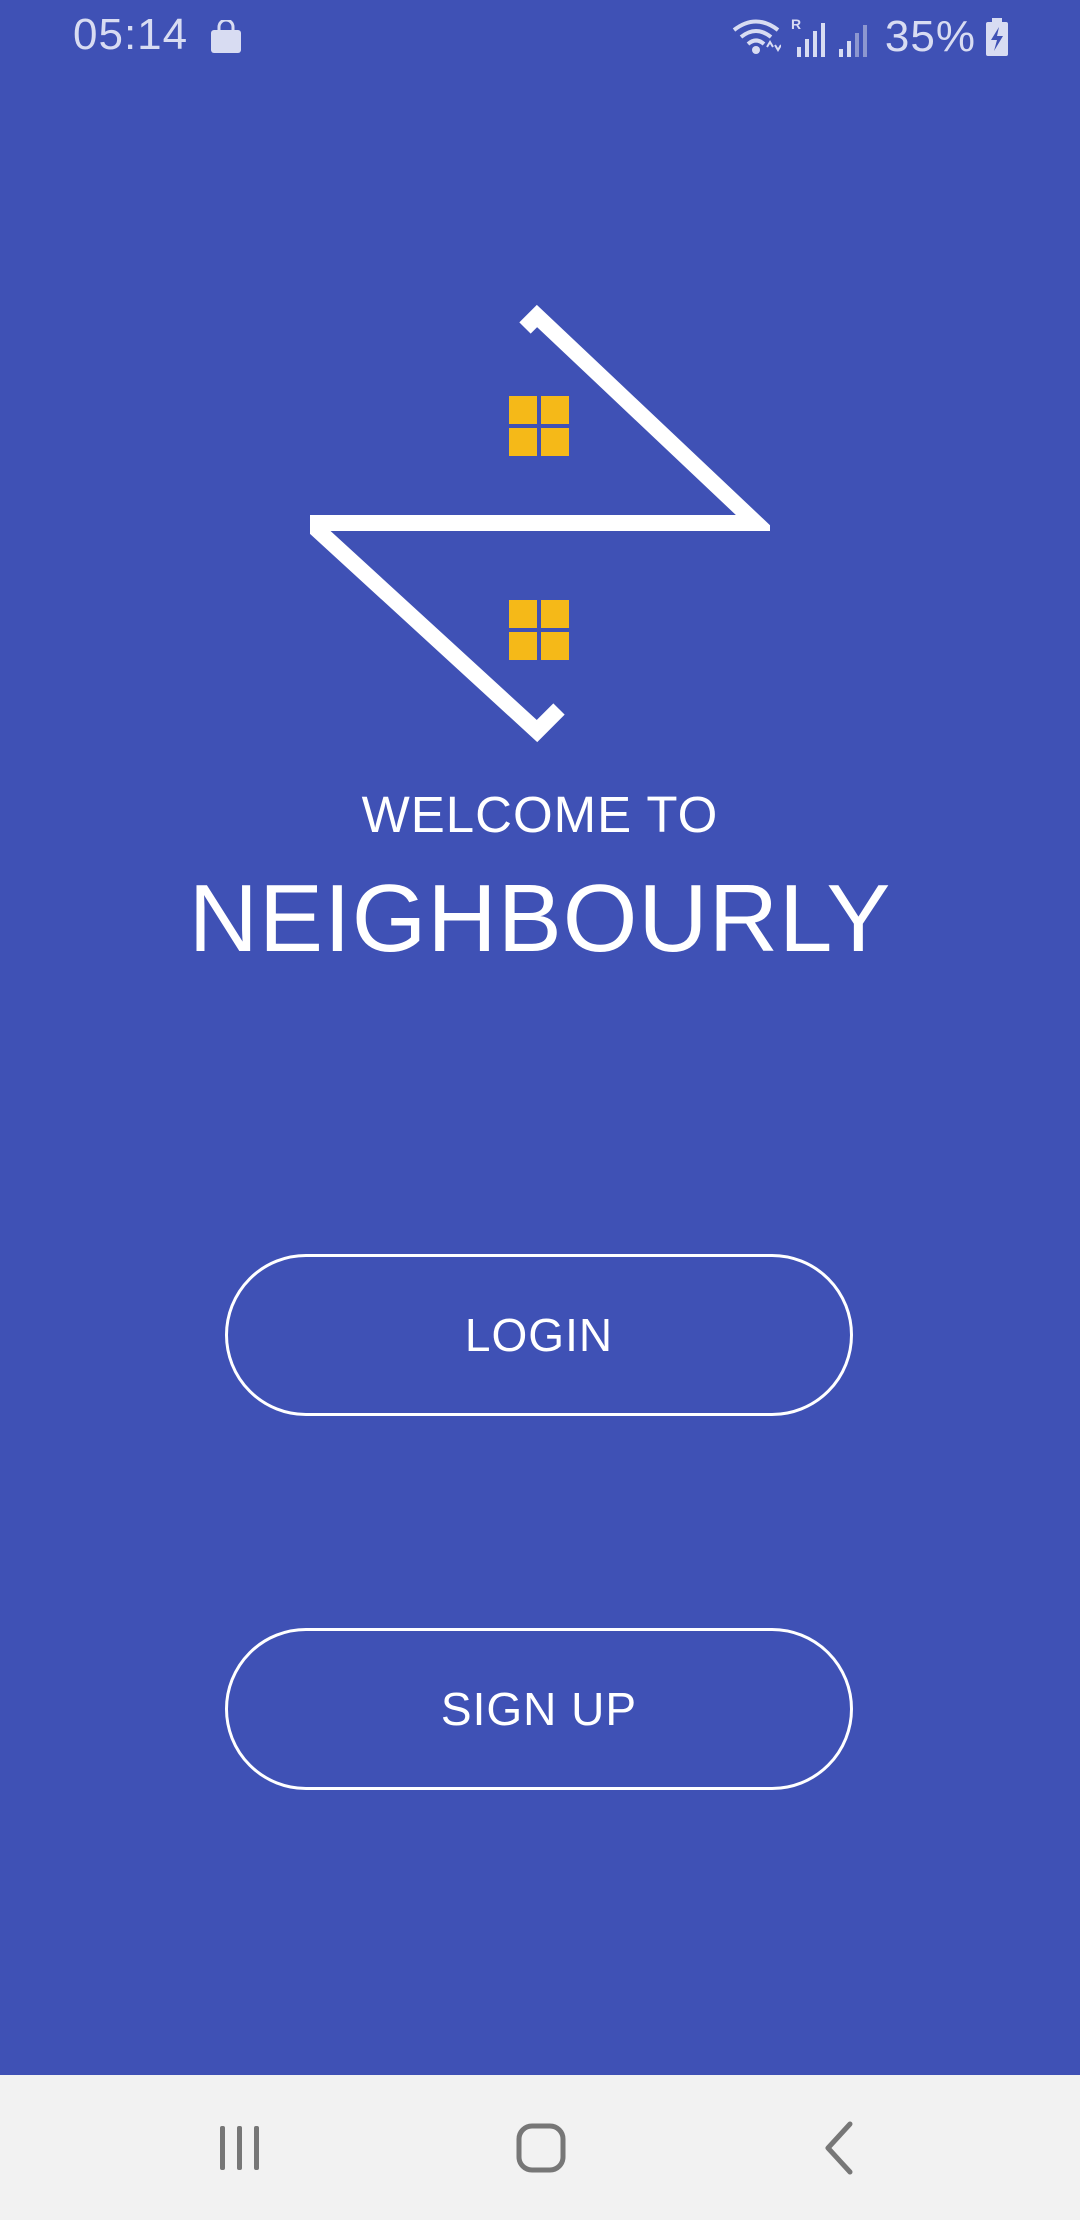  What do you see at coordinates (852, 41) in the screenshot?
I see `signal-icon` at bounding box center [852, 41].